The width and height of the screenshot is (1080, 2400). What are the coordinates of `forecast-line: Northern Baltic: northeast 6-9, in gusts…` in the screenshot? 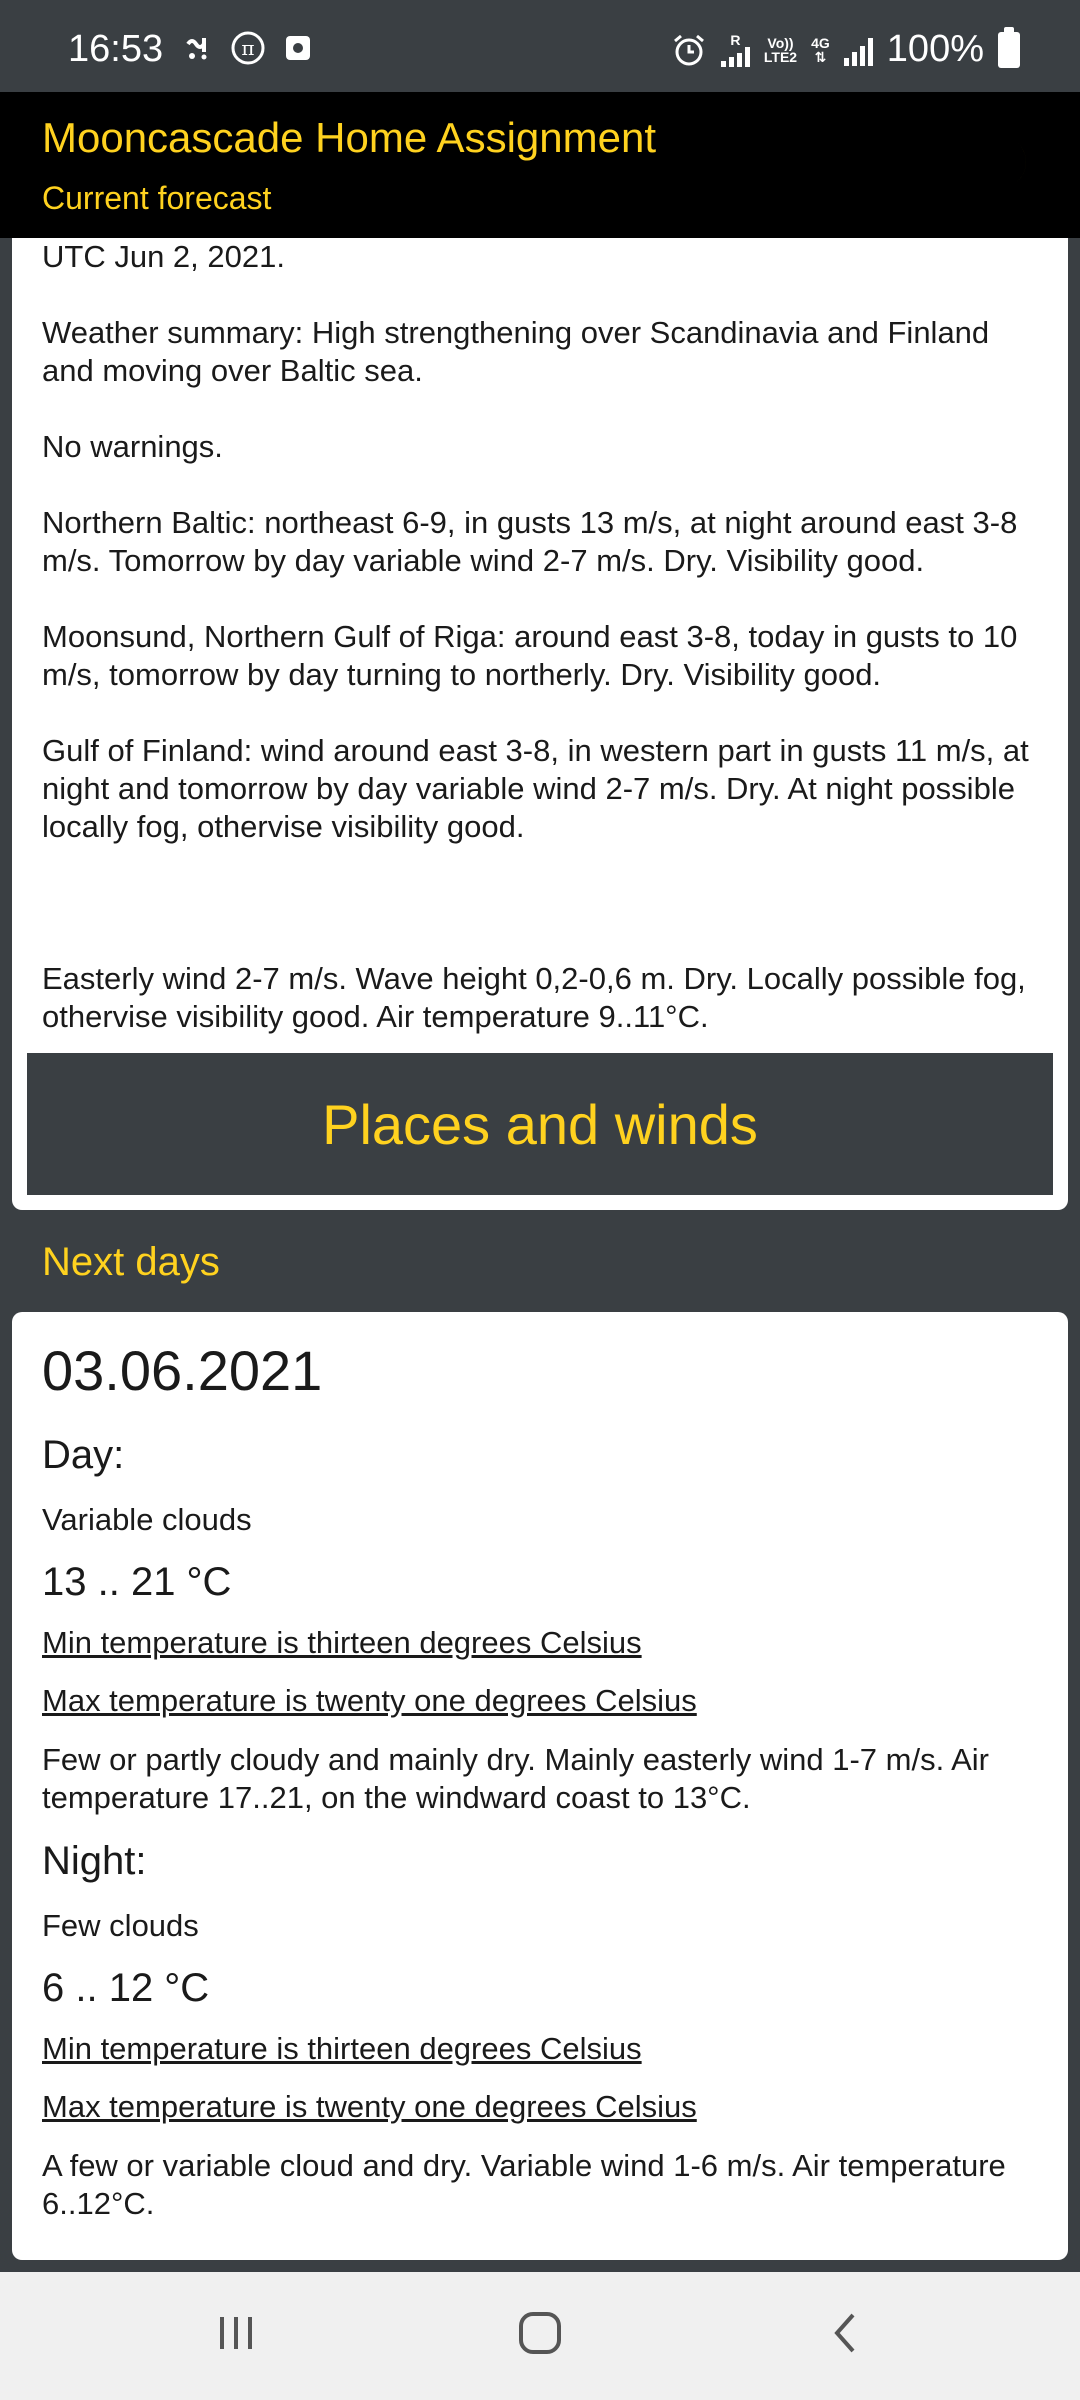 It's located at (530, 522).